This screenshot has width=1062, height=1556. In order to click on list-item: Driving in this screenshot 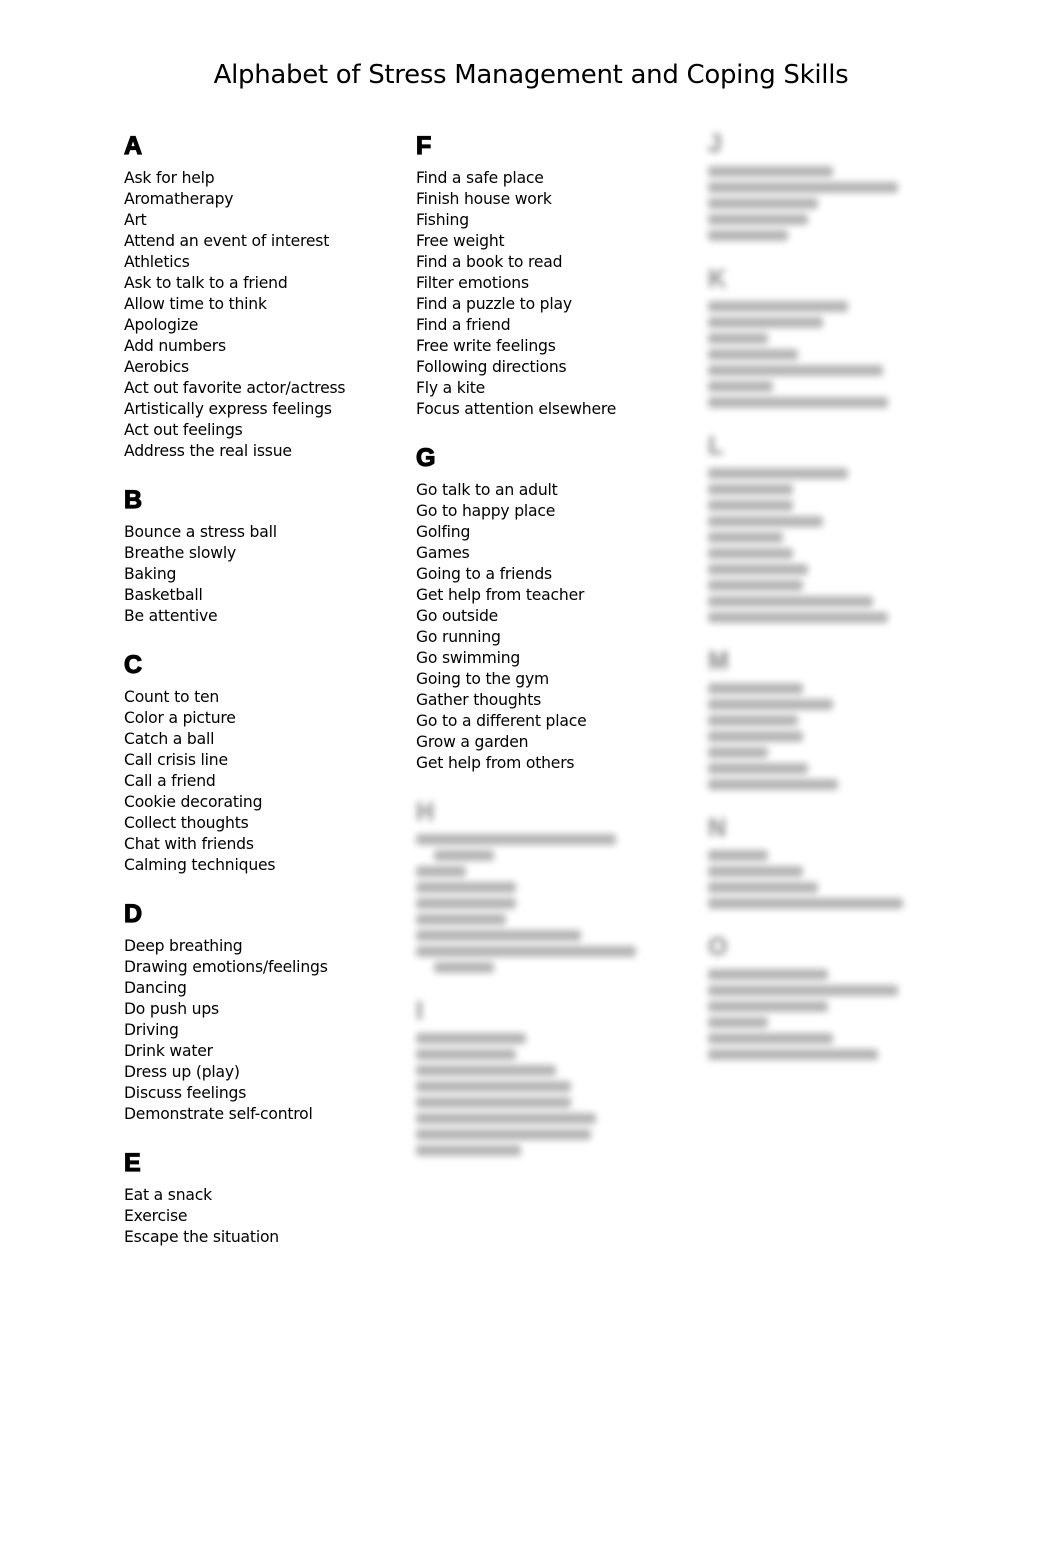, I will do `click(151, 1030)`.